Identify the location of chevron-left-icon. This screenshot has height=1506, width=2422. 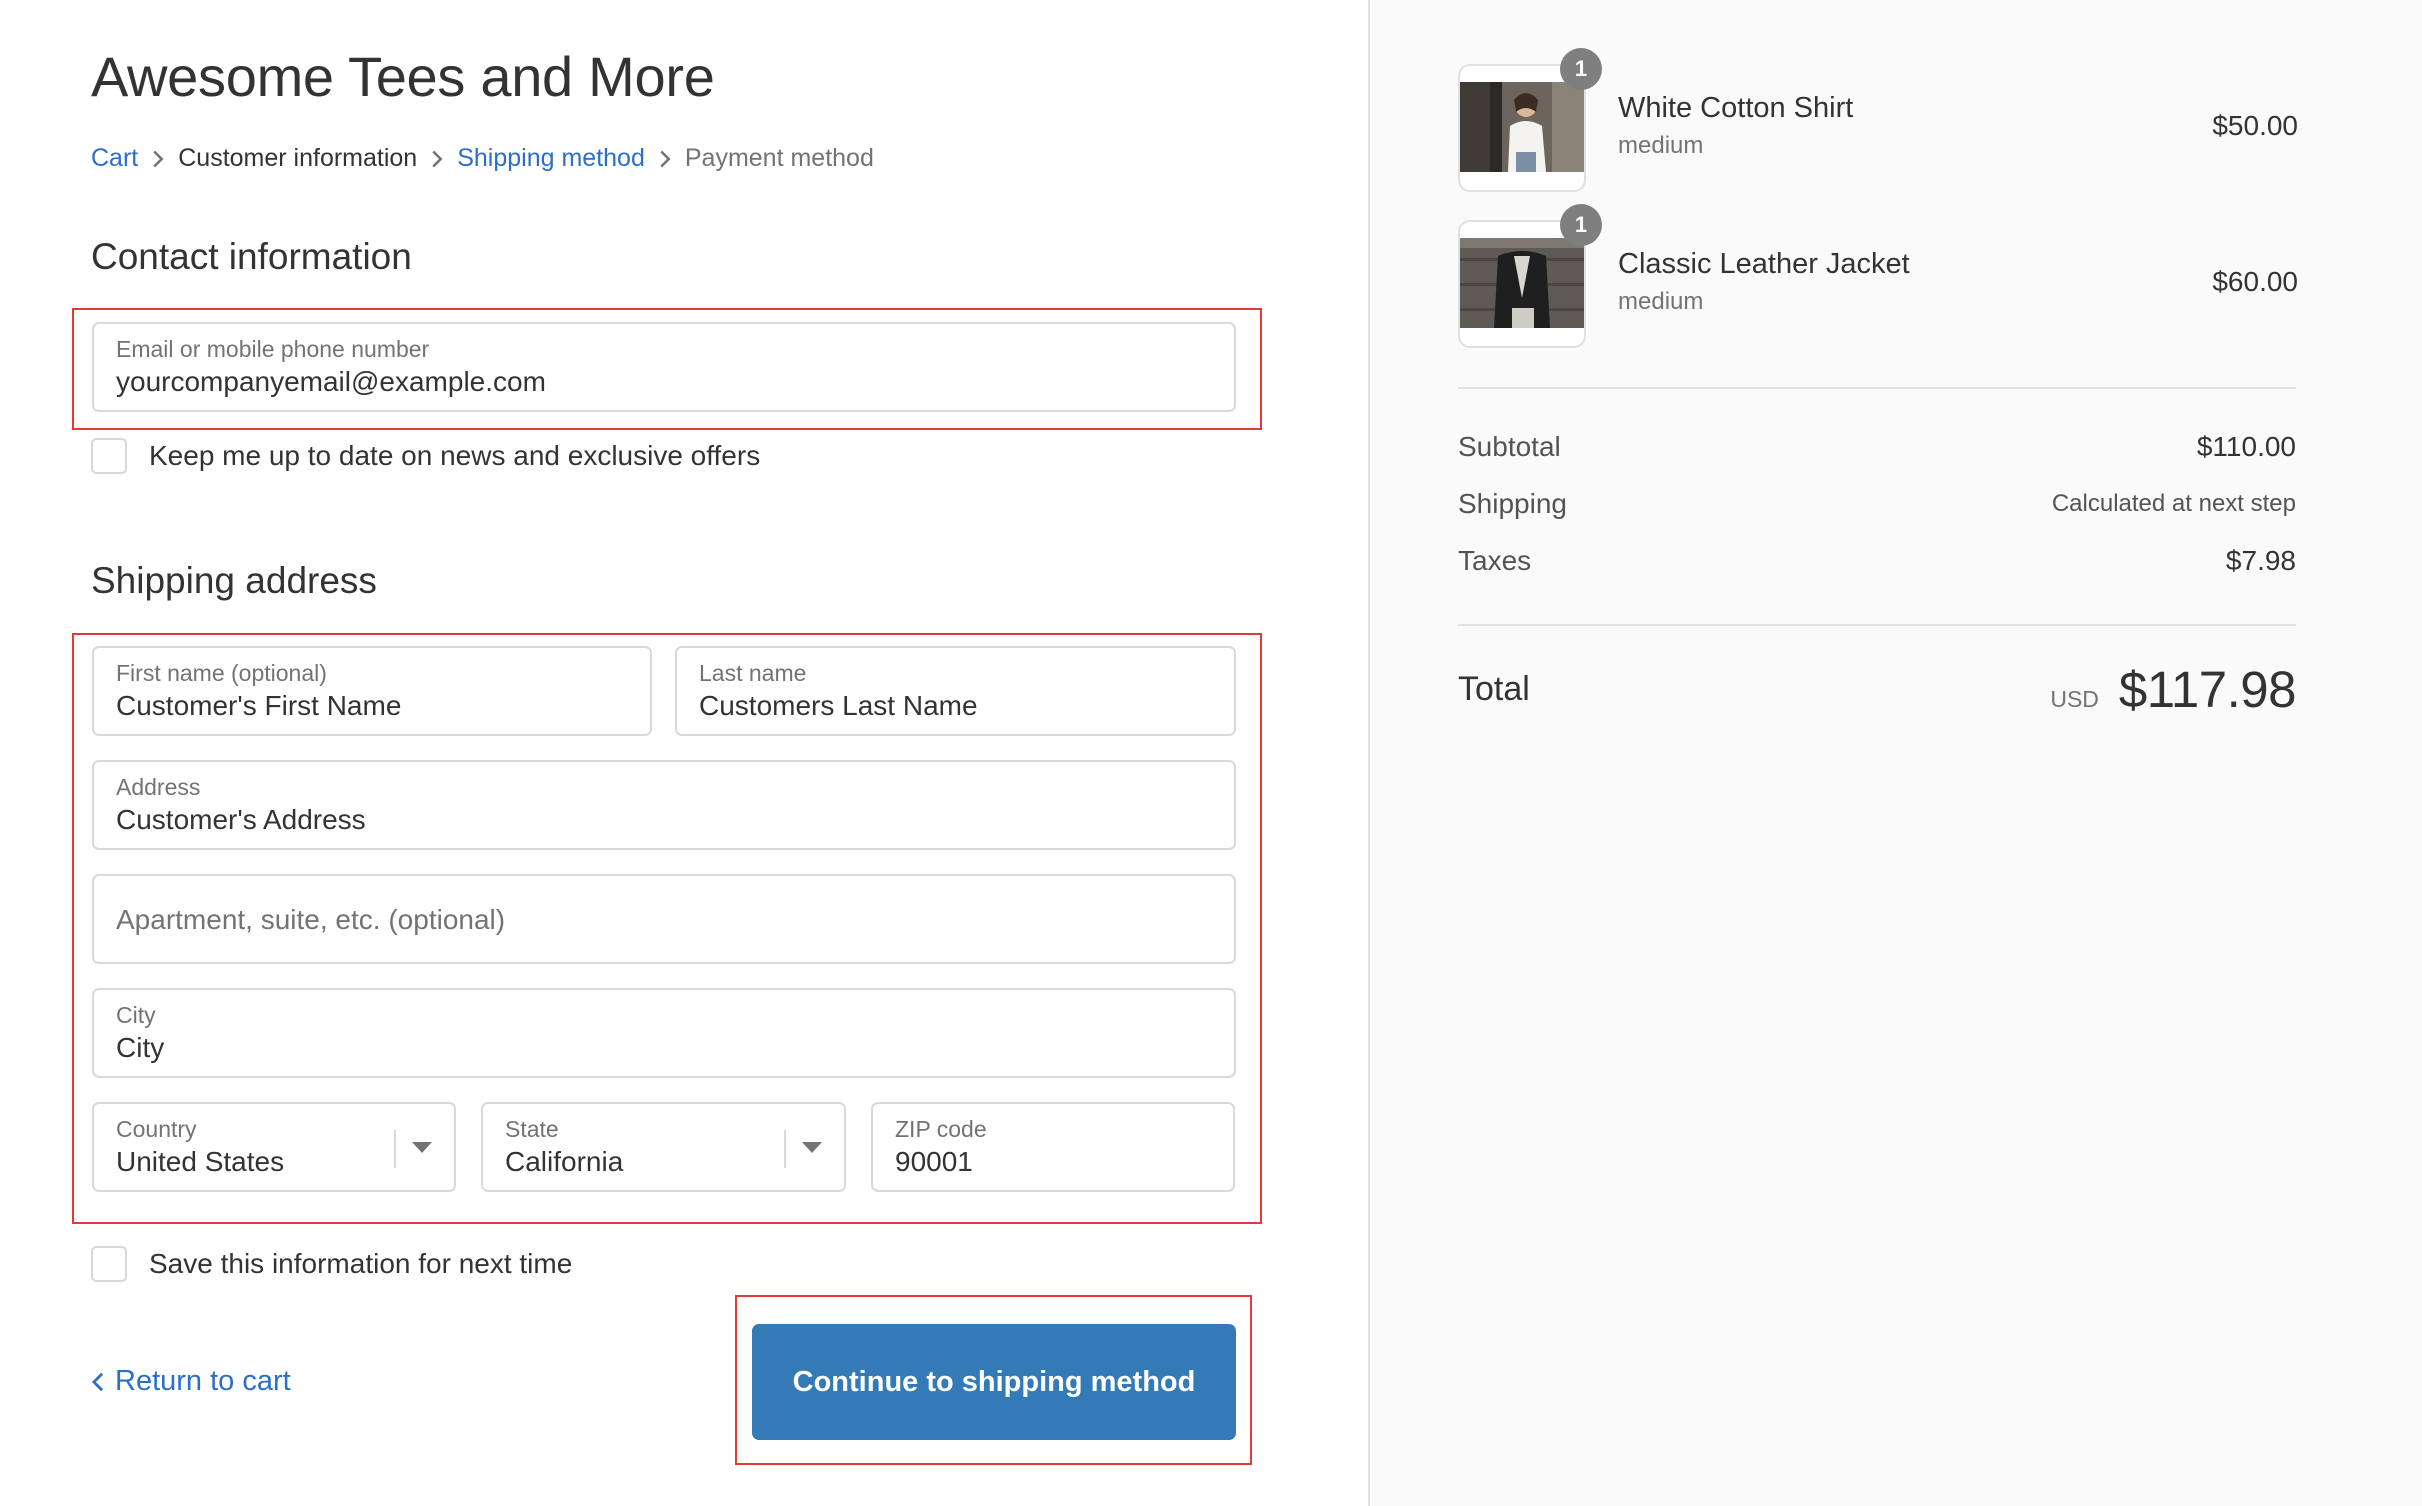
(97, 1381).